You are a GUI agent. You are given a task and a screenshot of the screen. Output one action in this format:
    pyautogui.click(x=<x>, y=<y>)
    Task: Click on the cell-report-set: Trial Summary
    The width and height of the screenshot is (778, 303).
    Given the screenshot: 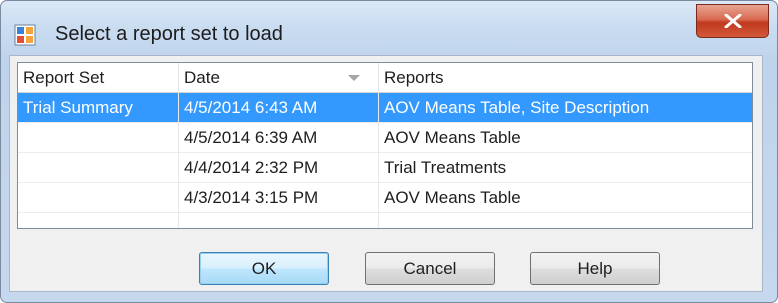 What is the action you would take?
    pyautogui.click(x=78, y=107)
    